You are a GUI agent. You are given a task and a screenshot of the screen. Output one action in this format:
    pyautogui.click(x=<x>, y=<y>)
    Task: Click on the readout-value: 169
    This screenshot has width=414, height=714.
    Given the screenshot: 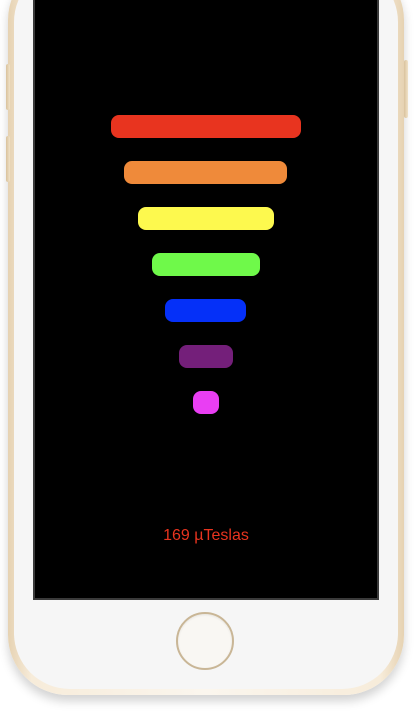 What is the action you would take?
    pyautogui.click(x=176, y=535)
    